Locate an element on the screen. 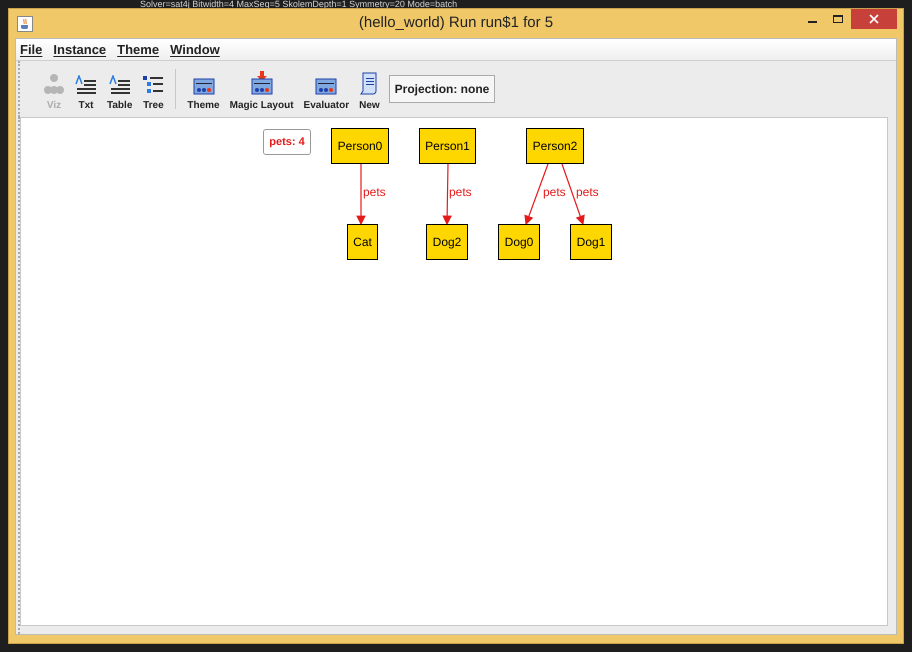 This screenshot has width=912, height=652. toolbar-button: New is located at coordinates (369, 89).